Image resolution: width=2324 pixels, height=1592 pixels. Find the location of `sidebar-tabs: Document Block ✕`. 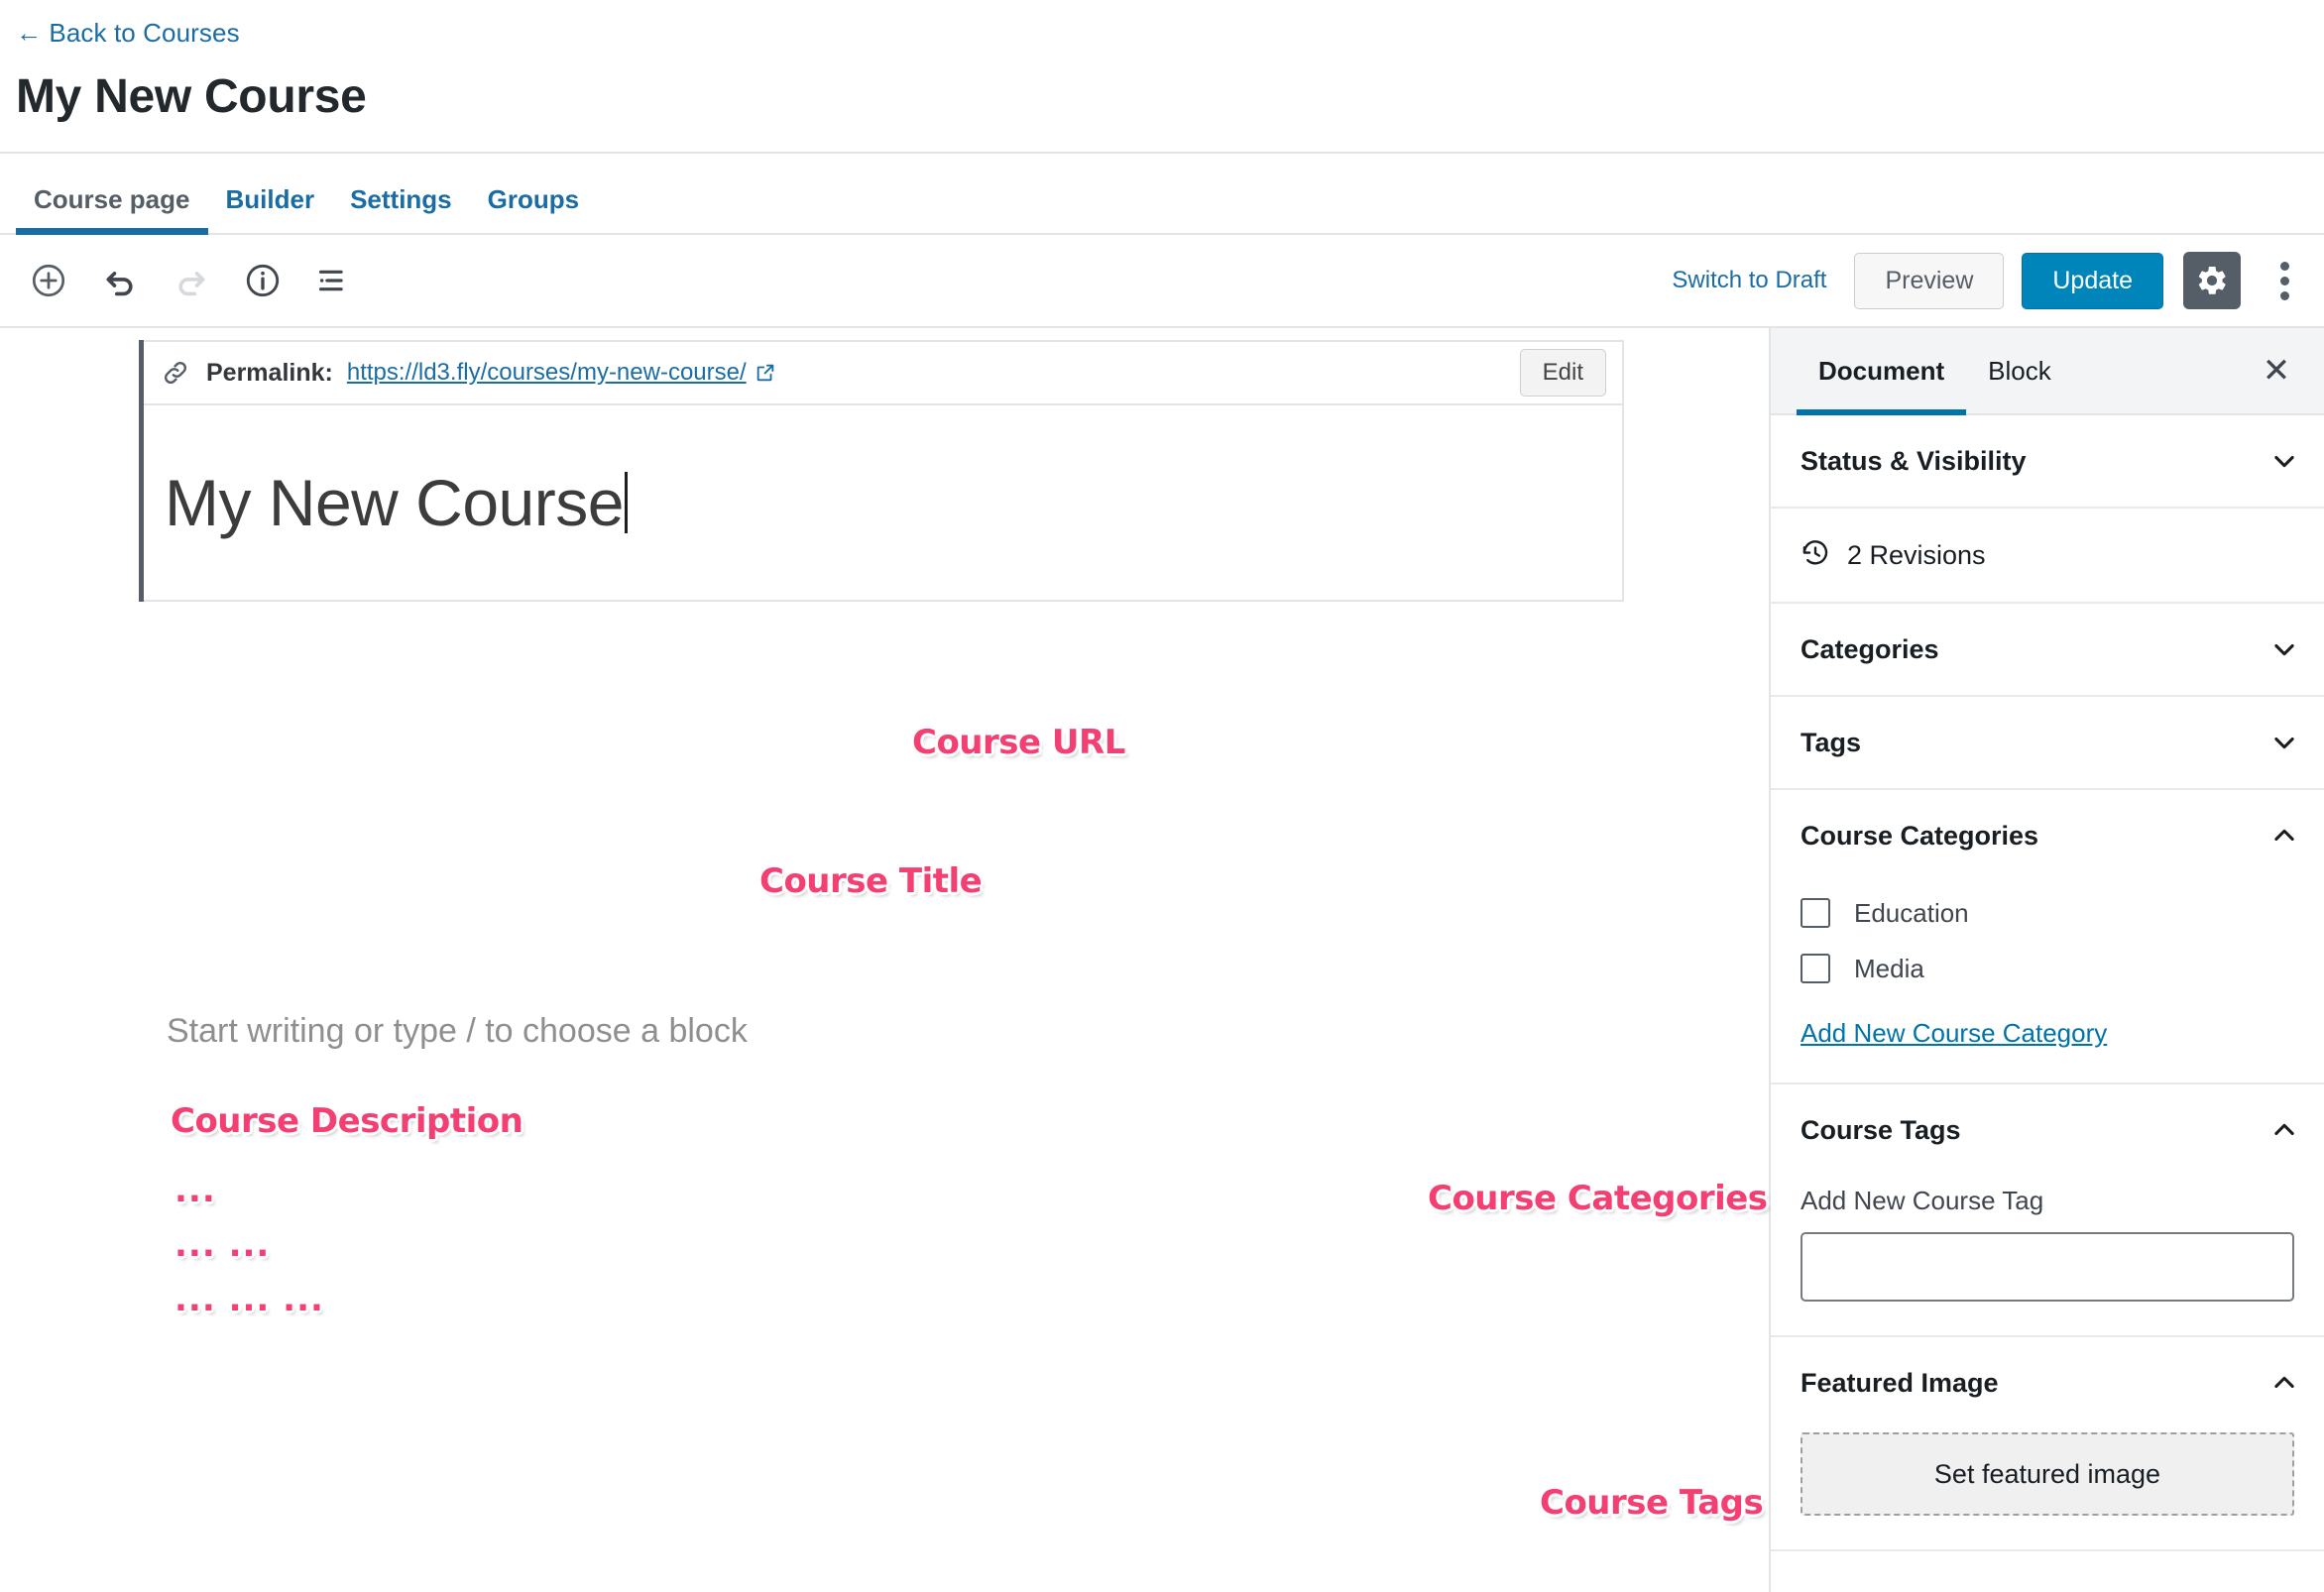

sidebar-tabs: Document Block ✕ is located at coordinates (2047, 371).